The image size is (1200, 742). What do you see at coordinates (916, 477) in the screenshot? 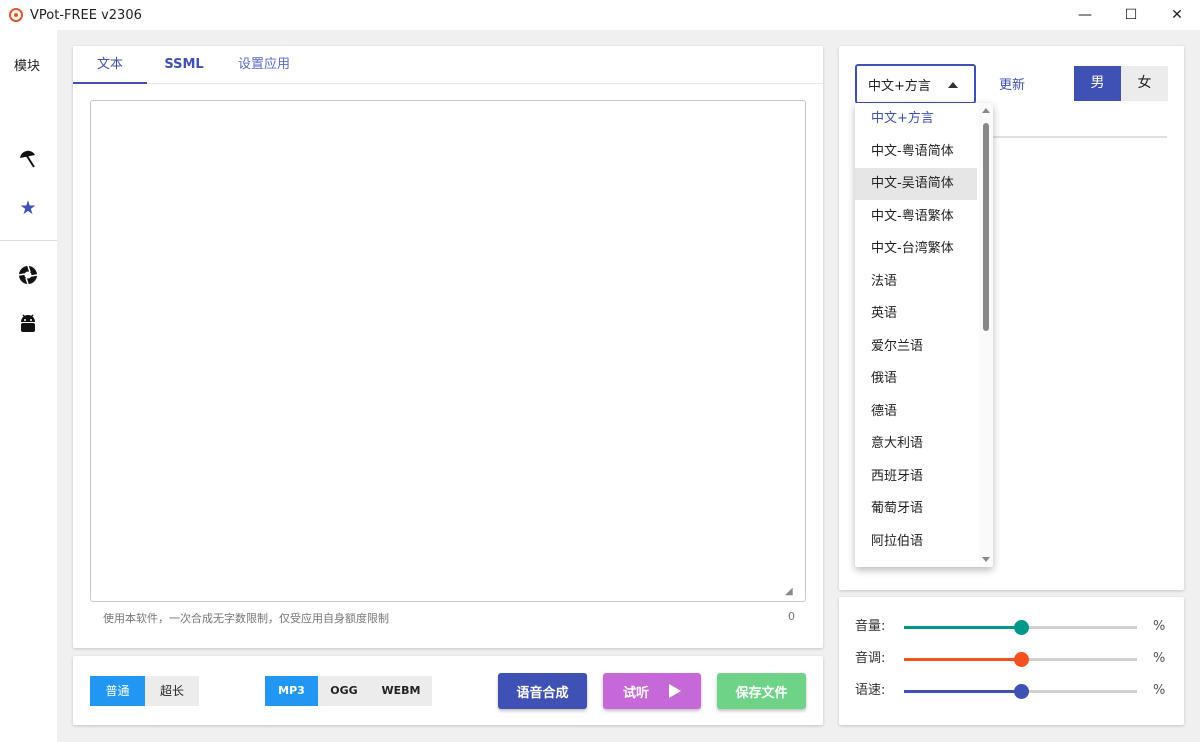
I see `language-option: 西班牙语` at bounding box center [916, 477].